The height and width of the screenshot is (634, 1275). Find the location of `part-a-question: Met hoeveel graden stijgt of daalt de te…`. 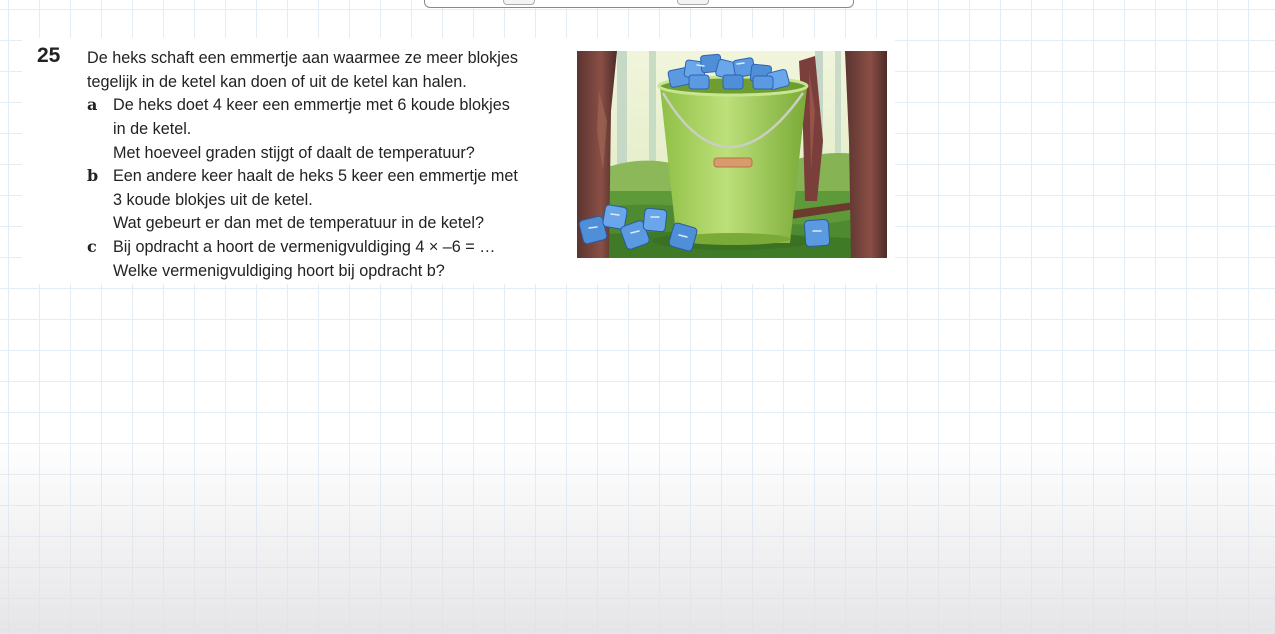

part-a-question: Met hoeveel graden stijgt of daalt de te… is located at coordinates (294, 153).